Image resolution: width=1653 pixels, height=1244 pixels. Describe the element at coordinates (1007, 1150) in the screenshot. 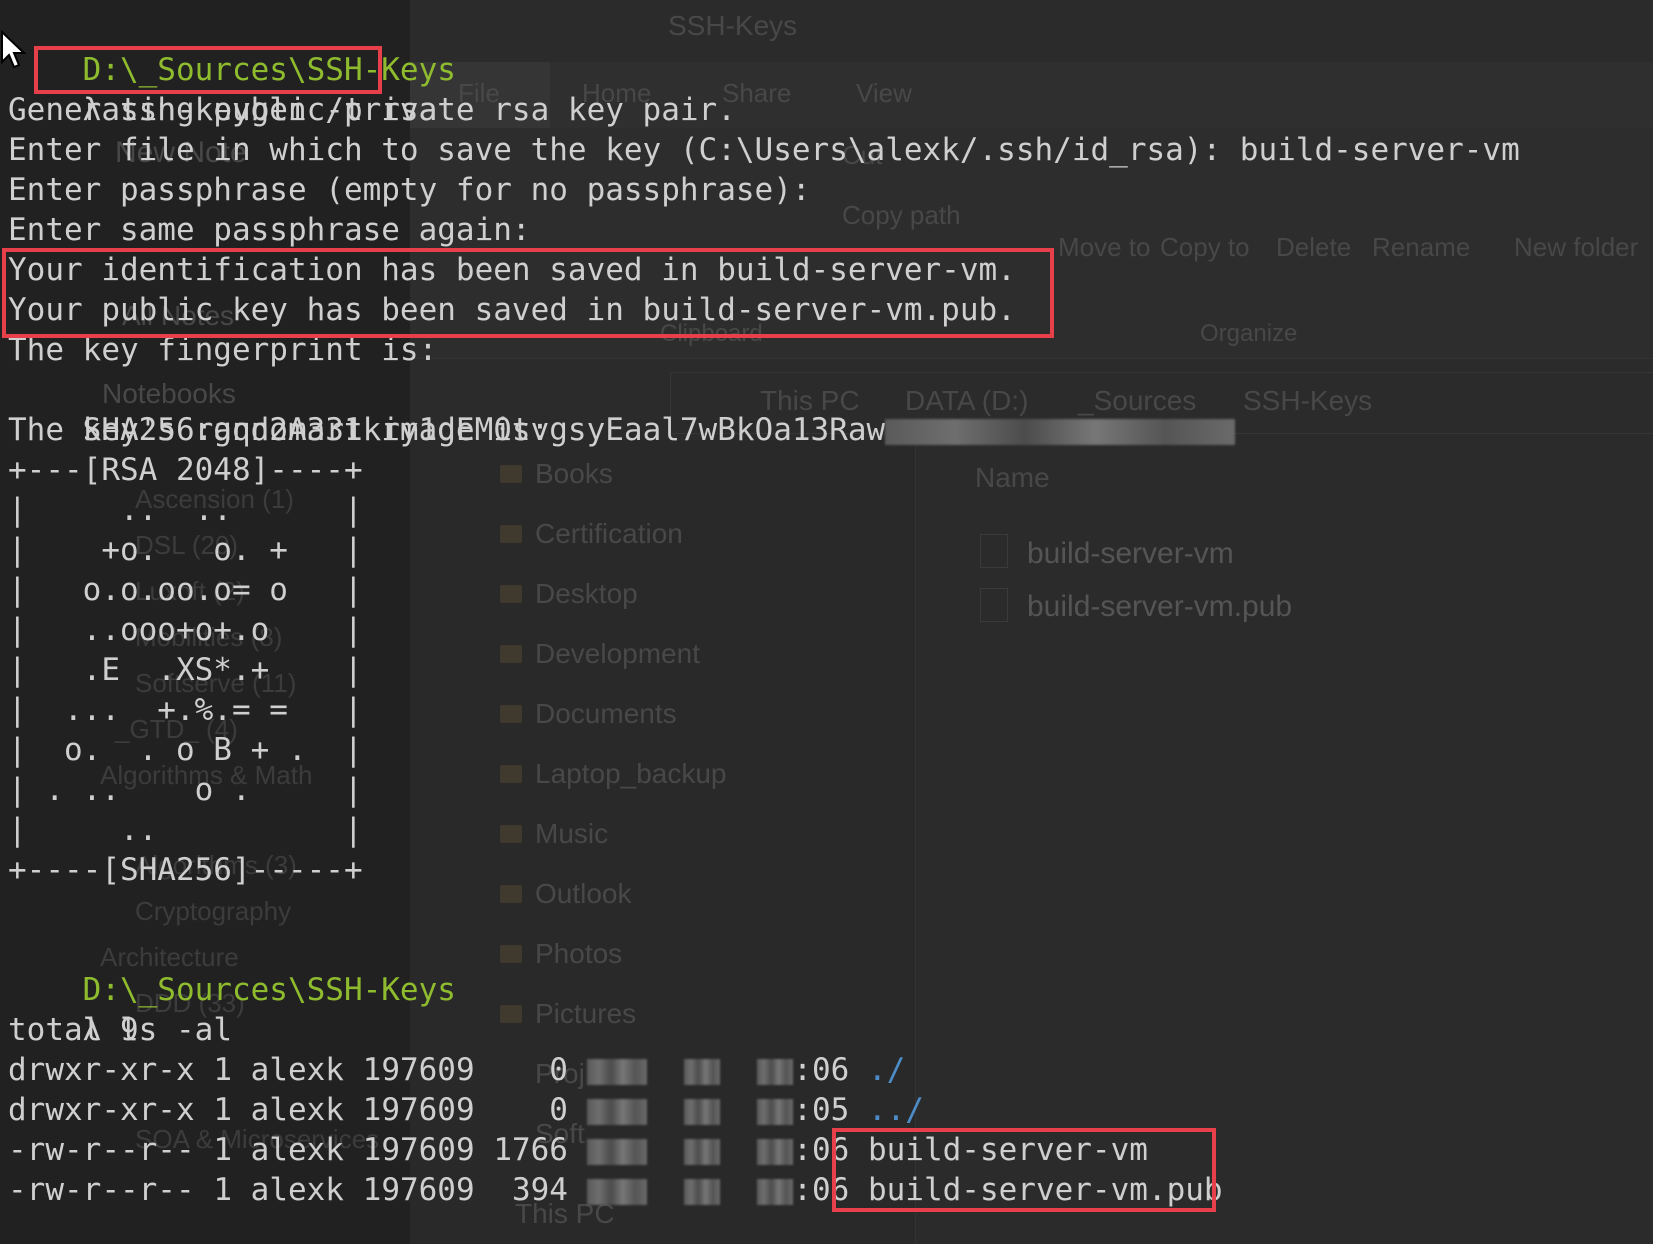

I see `listing-name: build-server-vm` at that location.